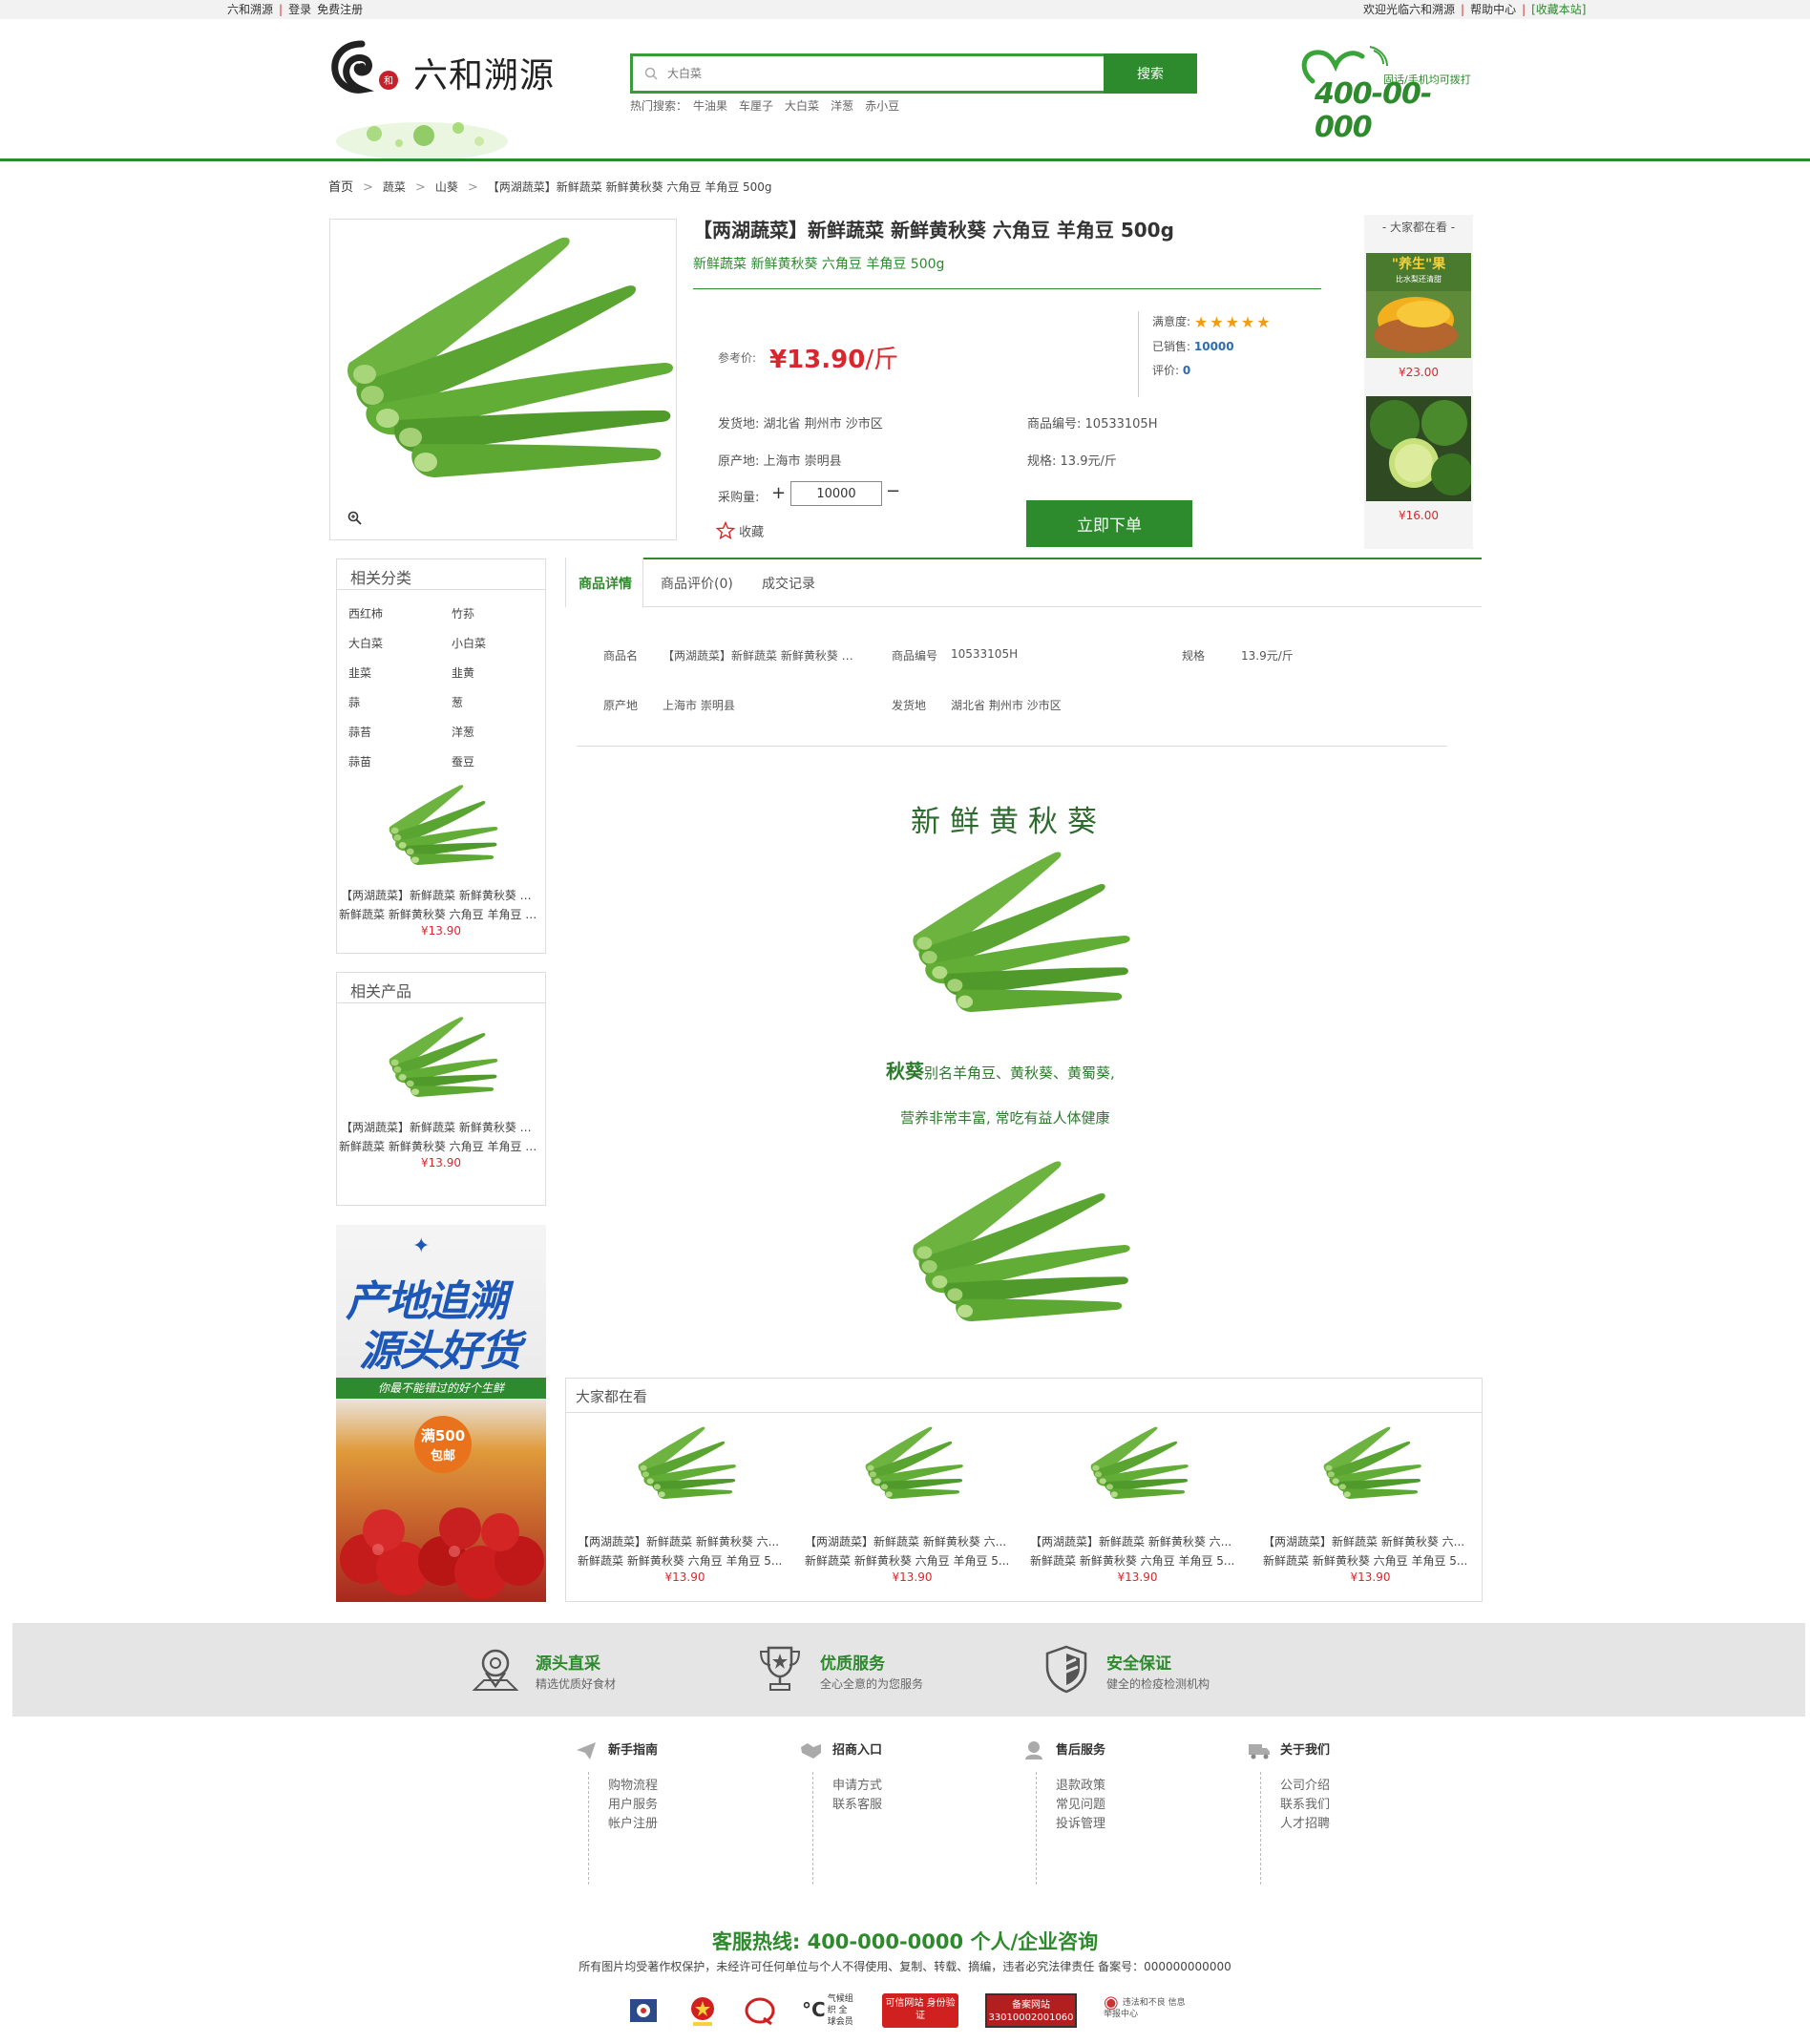 The height and width of the screenshot is (2044, 1810). What do you see at coordinates (633, 1786) in the screenshot?
I see `footer-link: 购物流程` at bounding box center [633, 1786].